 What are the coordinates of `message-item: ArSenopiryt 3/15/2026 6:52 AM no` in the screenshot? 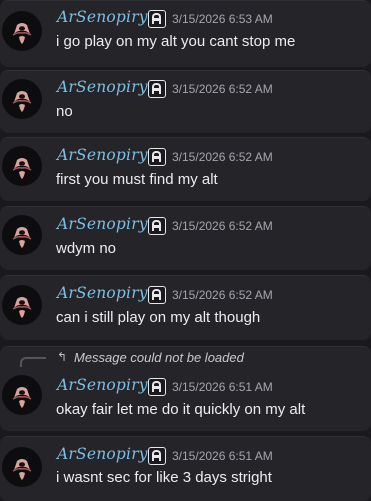 It's located at (185, 101).